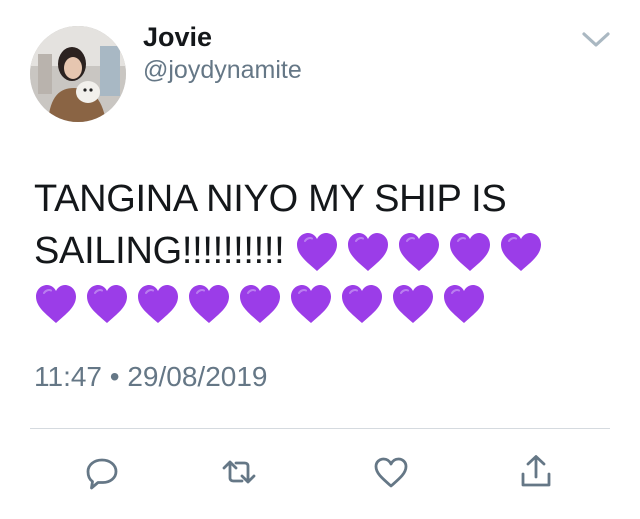  I want to click on retweet-icon, so click(239, 472).